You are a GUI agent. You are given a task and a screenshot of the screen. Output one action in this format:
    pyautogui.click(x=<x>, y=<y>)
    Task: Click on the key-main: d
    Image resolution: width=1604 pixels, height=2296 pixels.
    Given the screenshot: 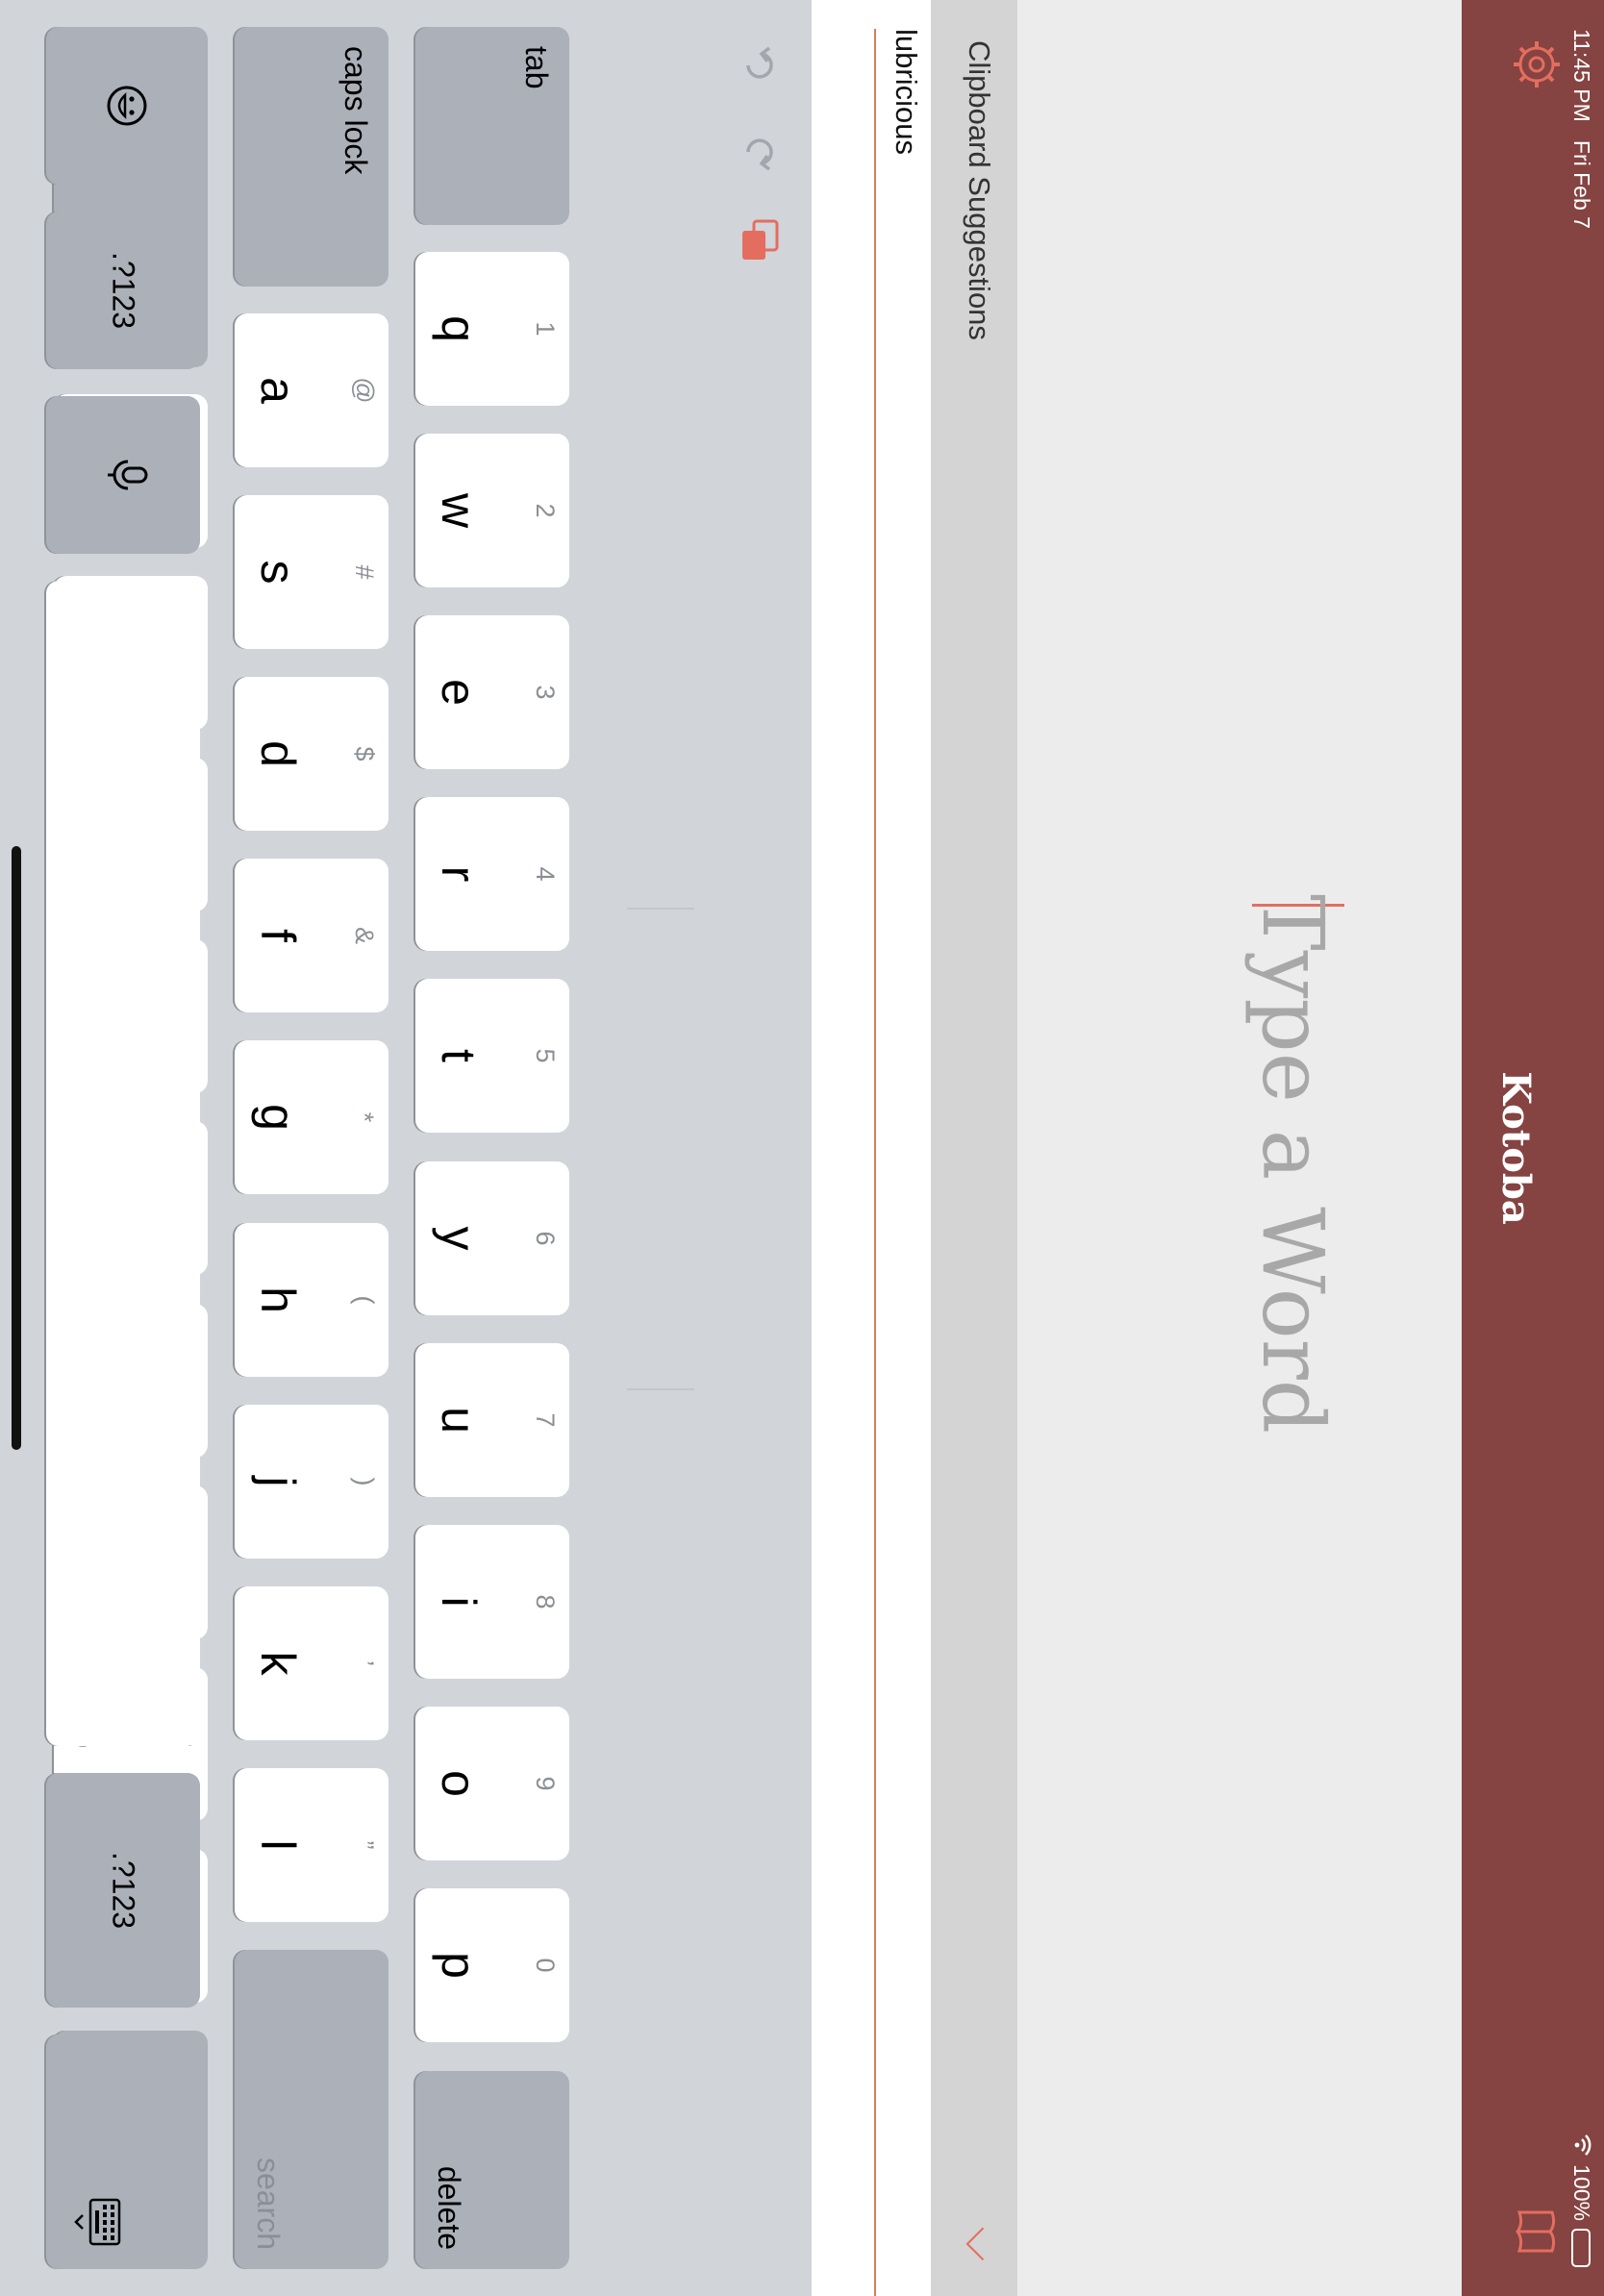 What is the action you would take?
    pyautogui.click(x=278, y=753)
    